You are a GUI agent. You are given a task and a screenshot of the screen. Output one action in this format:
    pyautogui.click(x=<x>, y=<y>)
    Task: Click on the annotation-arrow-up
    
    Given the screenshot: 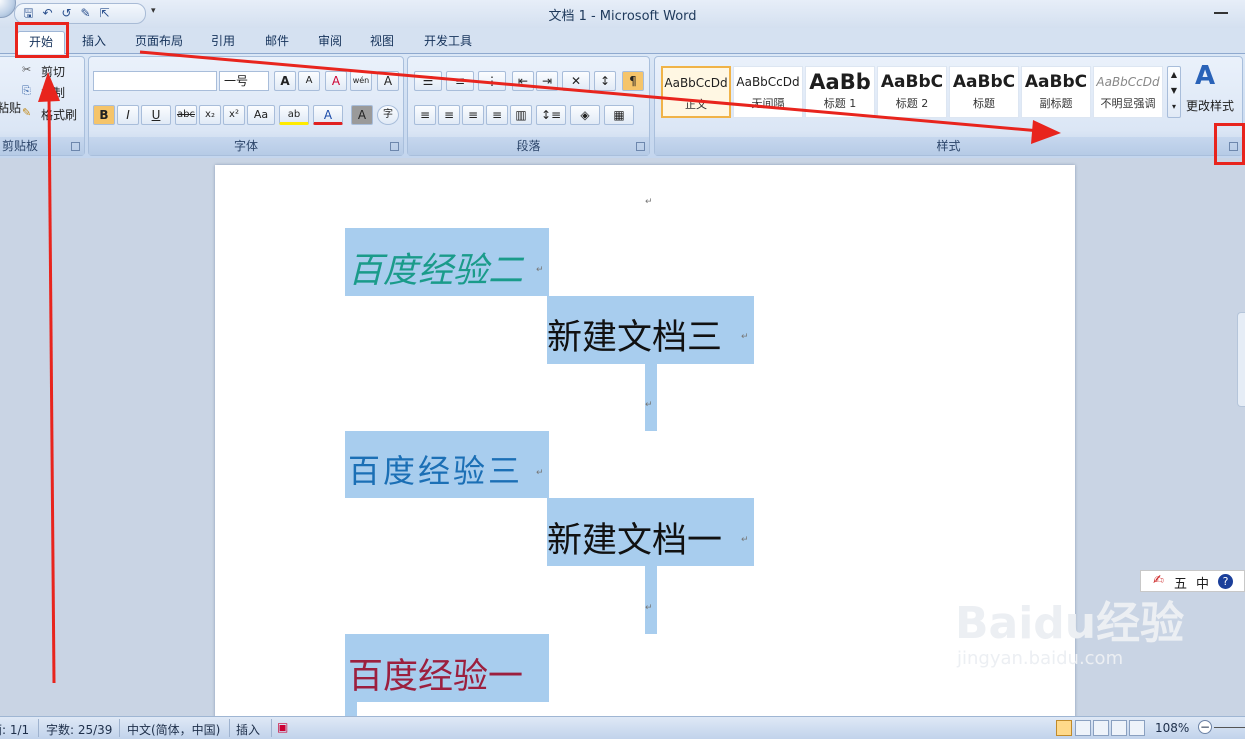 What is the action you would take?
    pyautogui.click(x=51, y=389)
    